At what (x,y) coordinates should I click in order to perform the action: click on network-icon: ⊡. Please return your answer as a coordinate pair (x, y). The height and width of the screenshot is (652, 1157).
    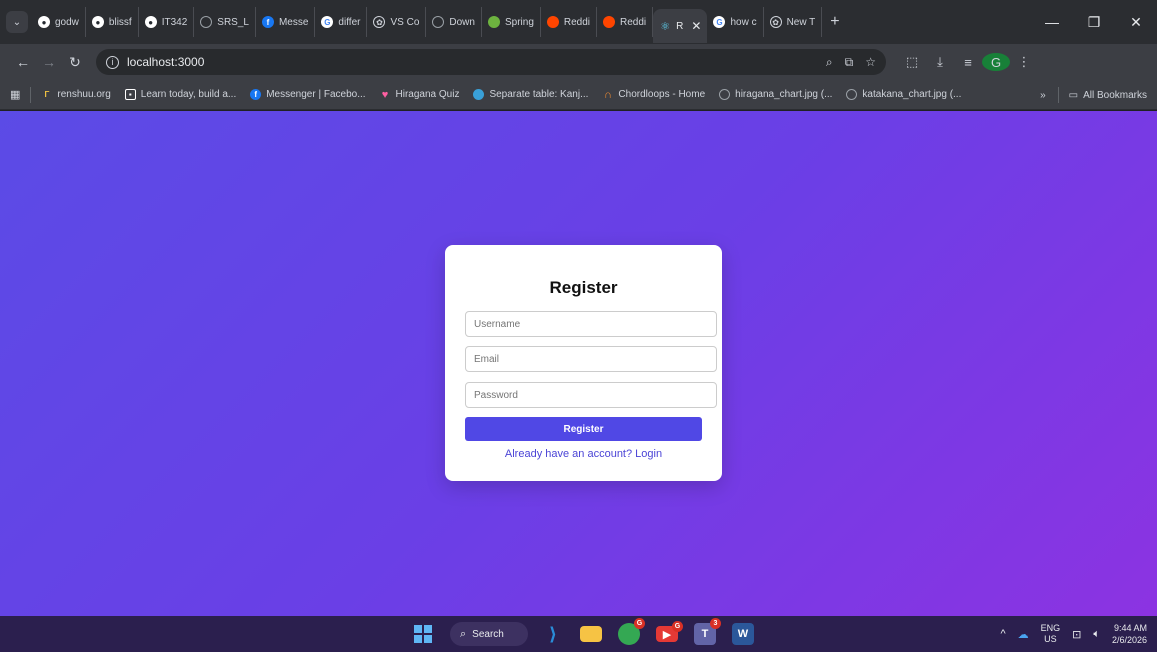
    Looking at the image, I should click on (1076, 634).